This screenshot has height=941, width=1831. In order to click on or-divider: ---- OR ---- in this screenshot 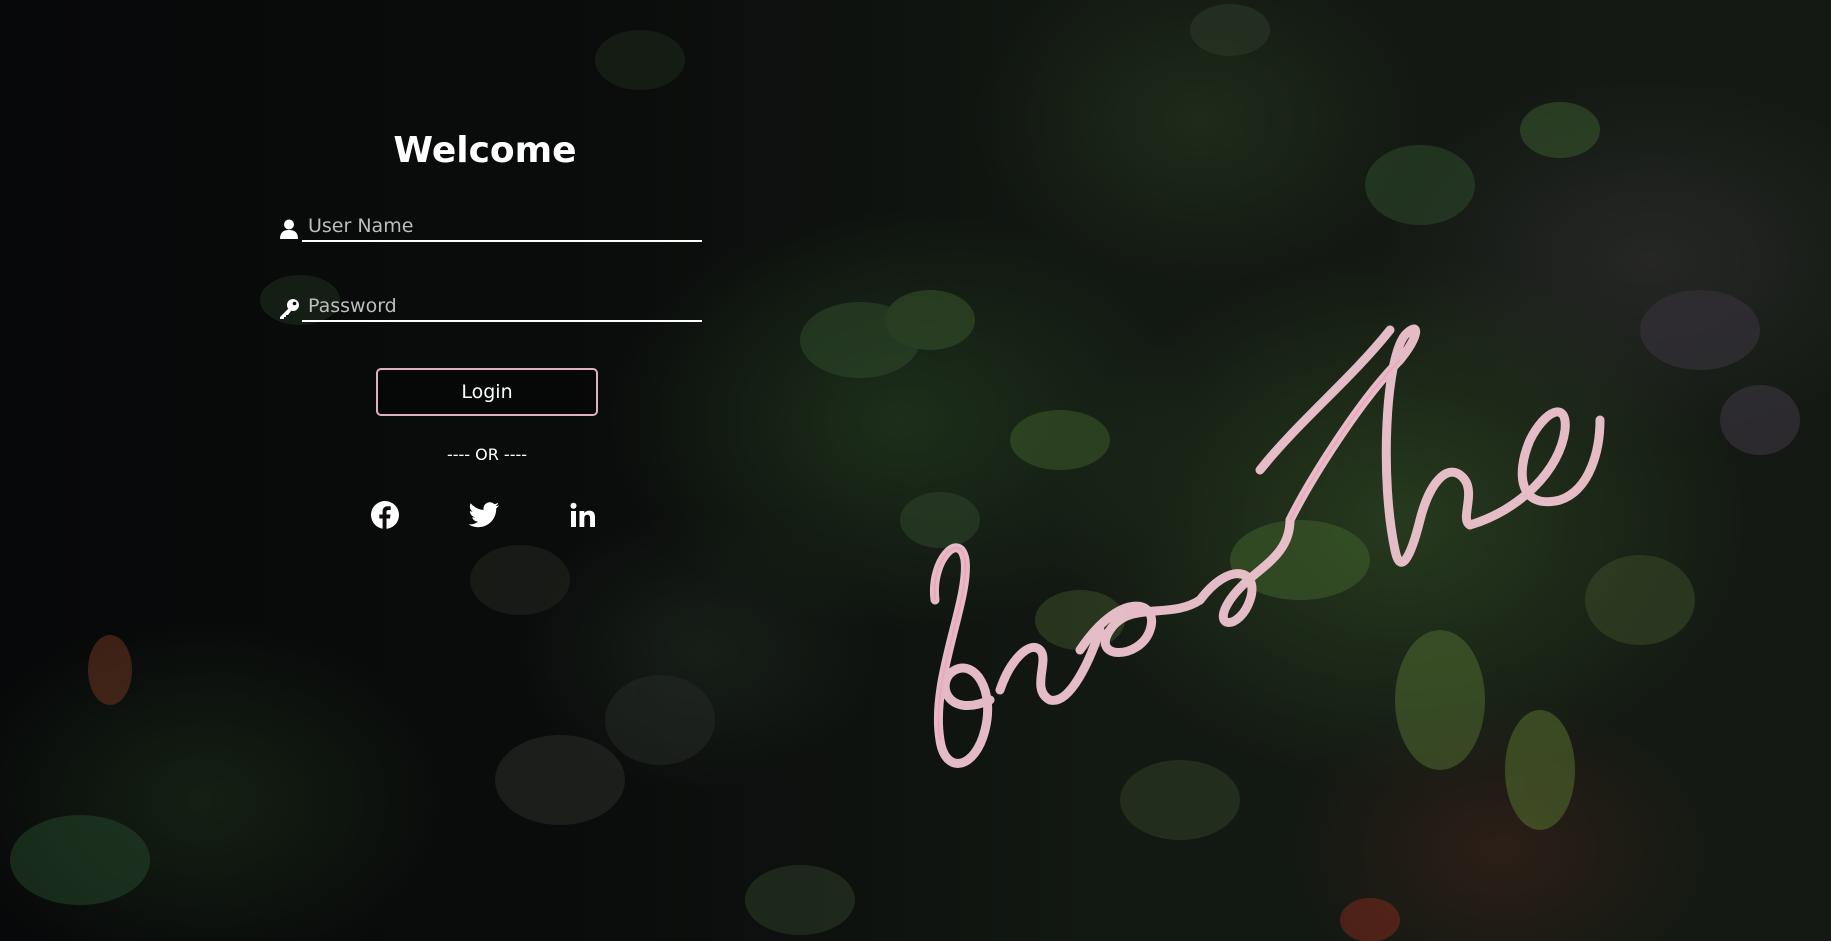, I will do `click(487, 454)`.